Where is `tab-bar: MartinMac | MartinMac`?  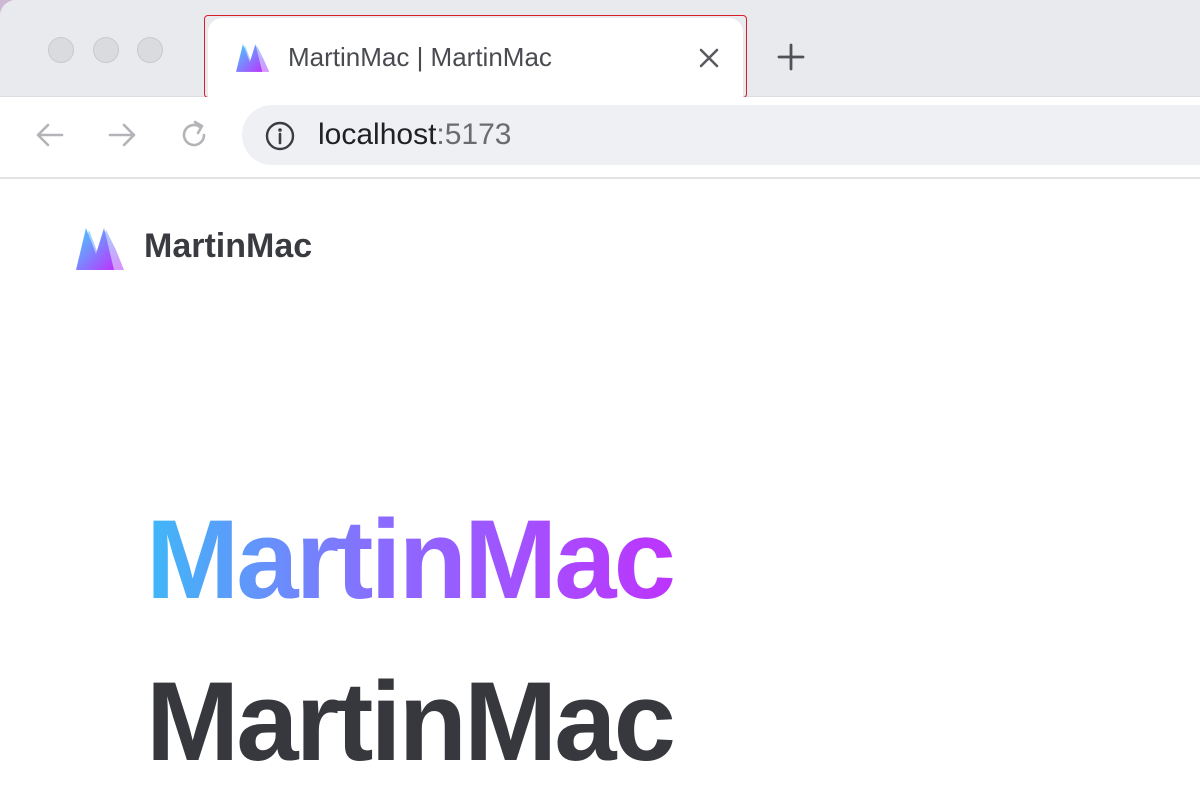 tab-bar: MartinMac | MartinMac is located at coordinates (600, 49).